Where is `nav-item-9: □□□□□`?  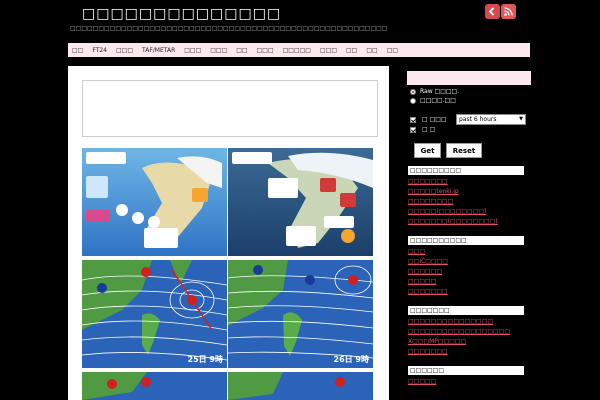 nav-item-9: □□□□□ is located at coordinates (297, 50).